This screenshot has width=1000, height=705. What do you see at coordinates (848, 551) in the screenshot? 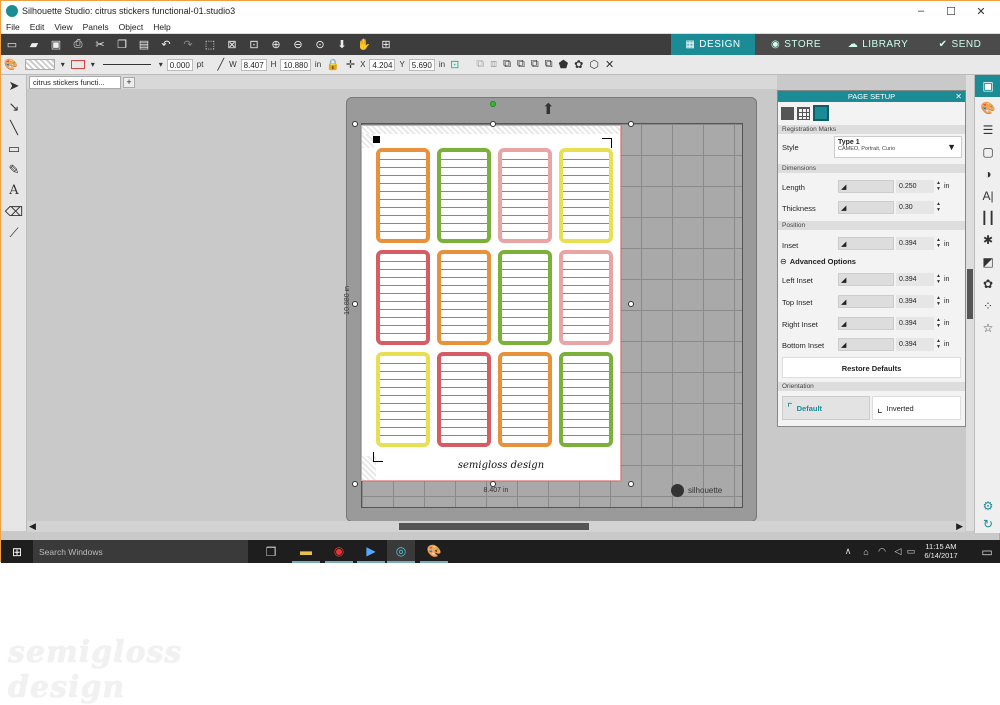
I see `show-hidden-icons-icon: ∧` at bounding box center [848, 551].